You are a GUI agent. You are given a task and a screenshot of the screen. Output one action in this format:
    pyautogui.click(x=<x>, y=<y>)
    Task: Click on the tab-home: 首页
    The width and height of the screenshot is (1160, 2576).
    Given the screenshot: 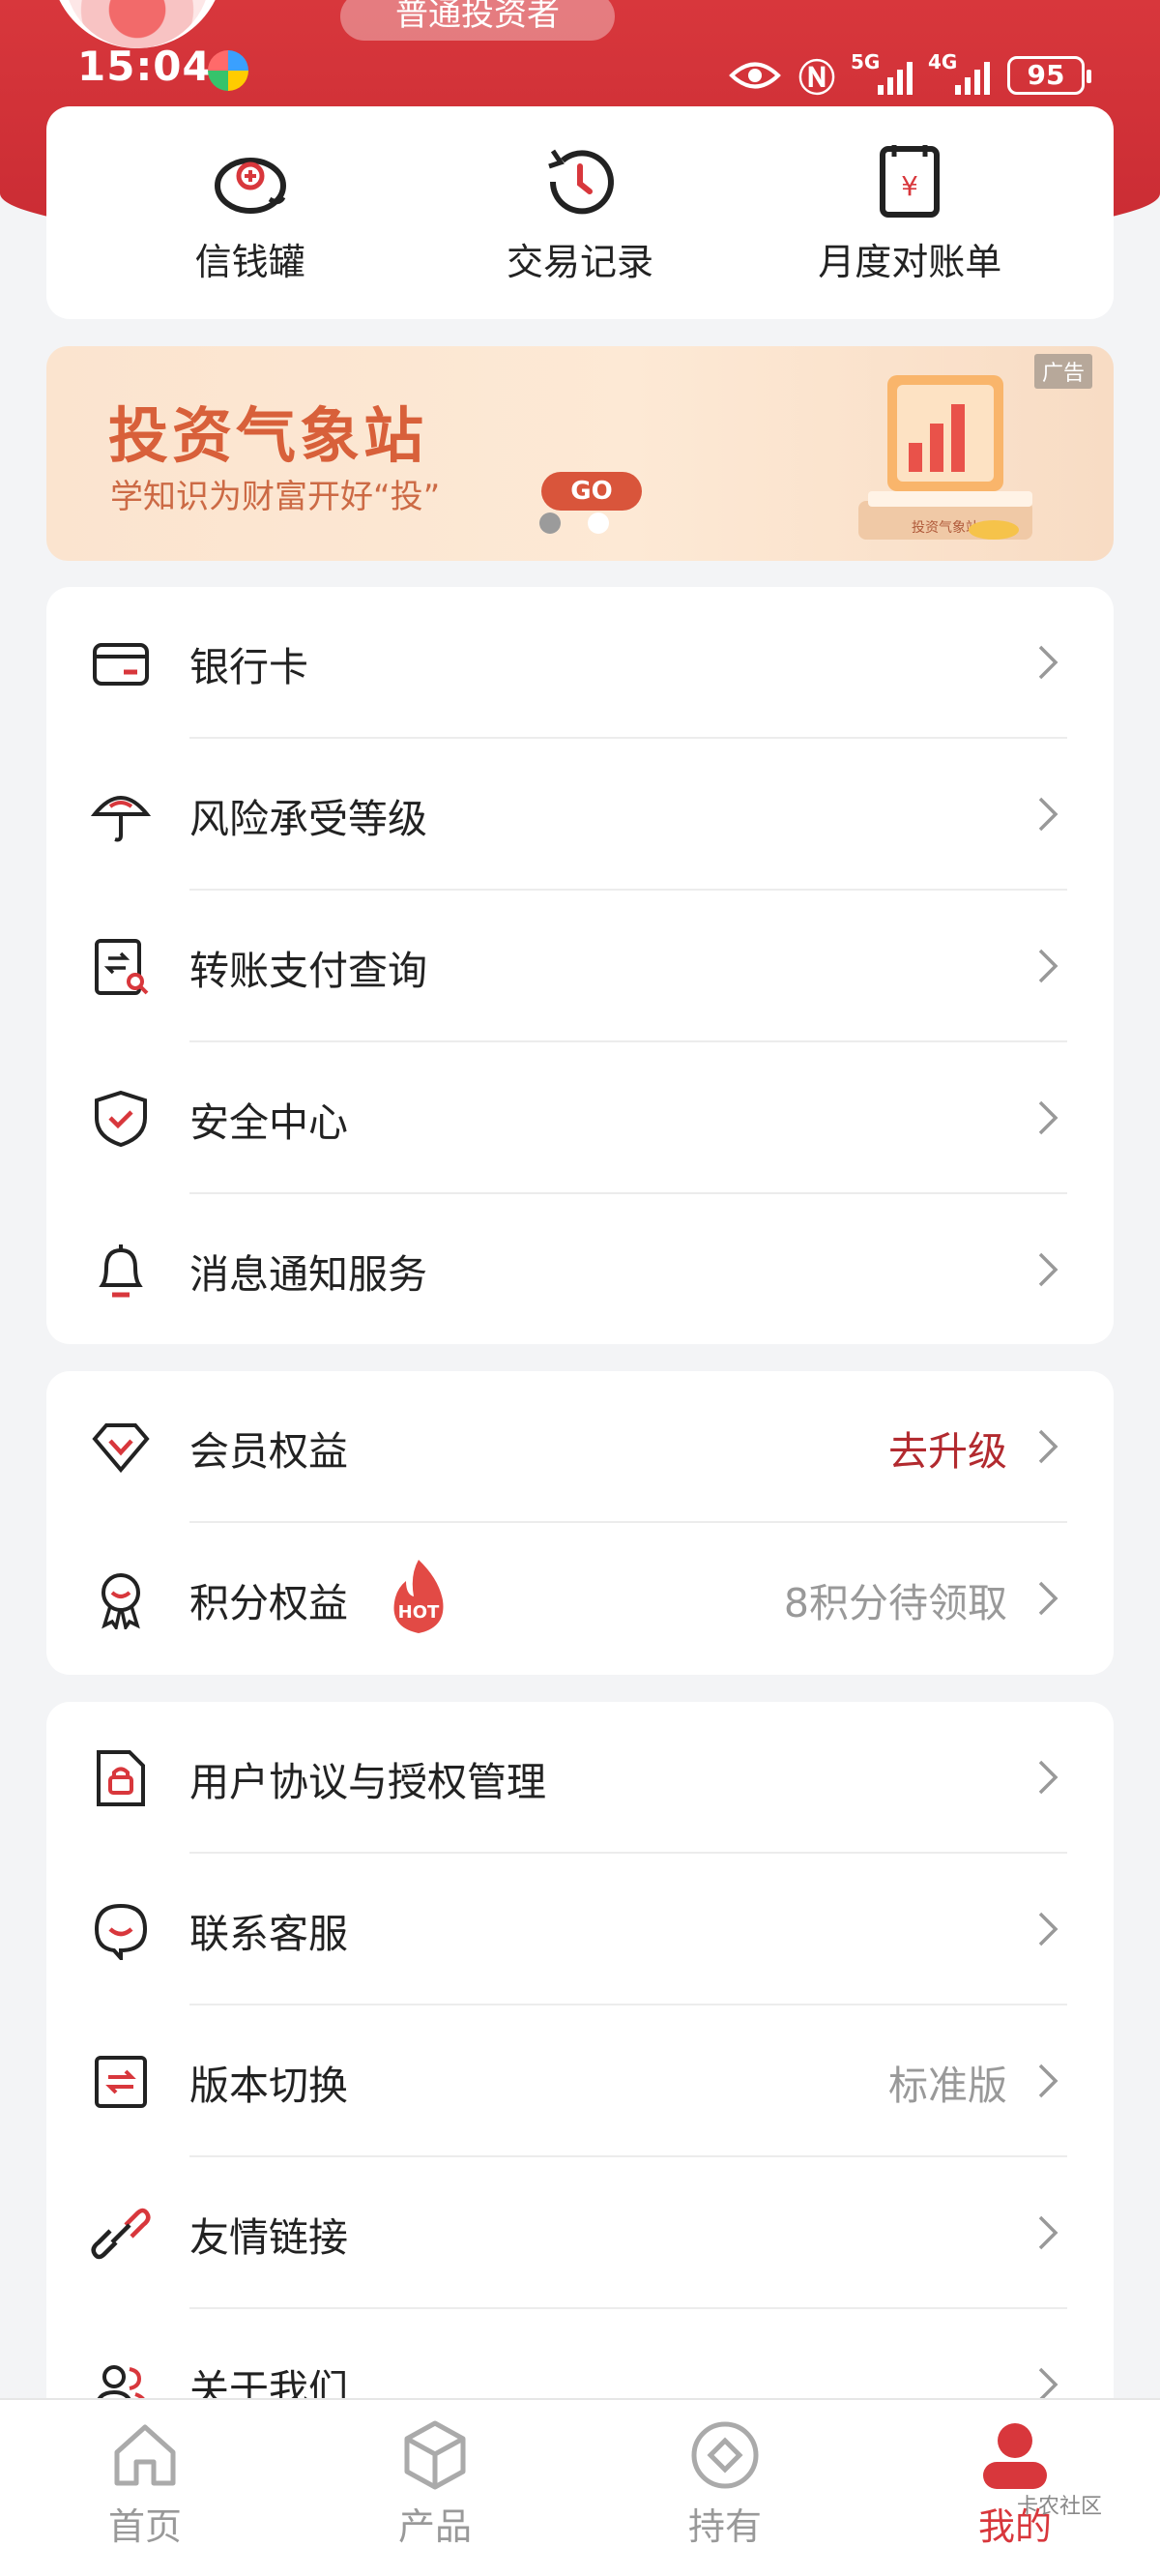 What is the action you would take?
    pyautogui.click(x=145, y=2488)
    